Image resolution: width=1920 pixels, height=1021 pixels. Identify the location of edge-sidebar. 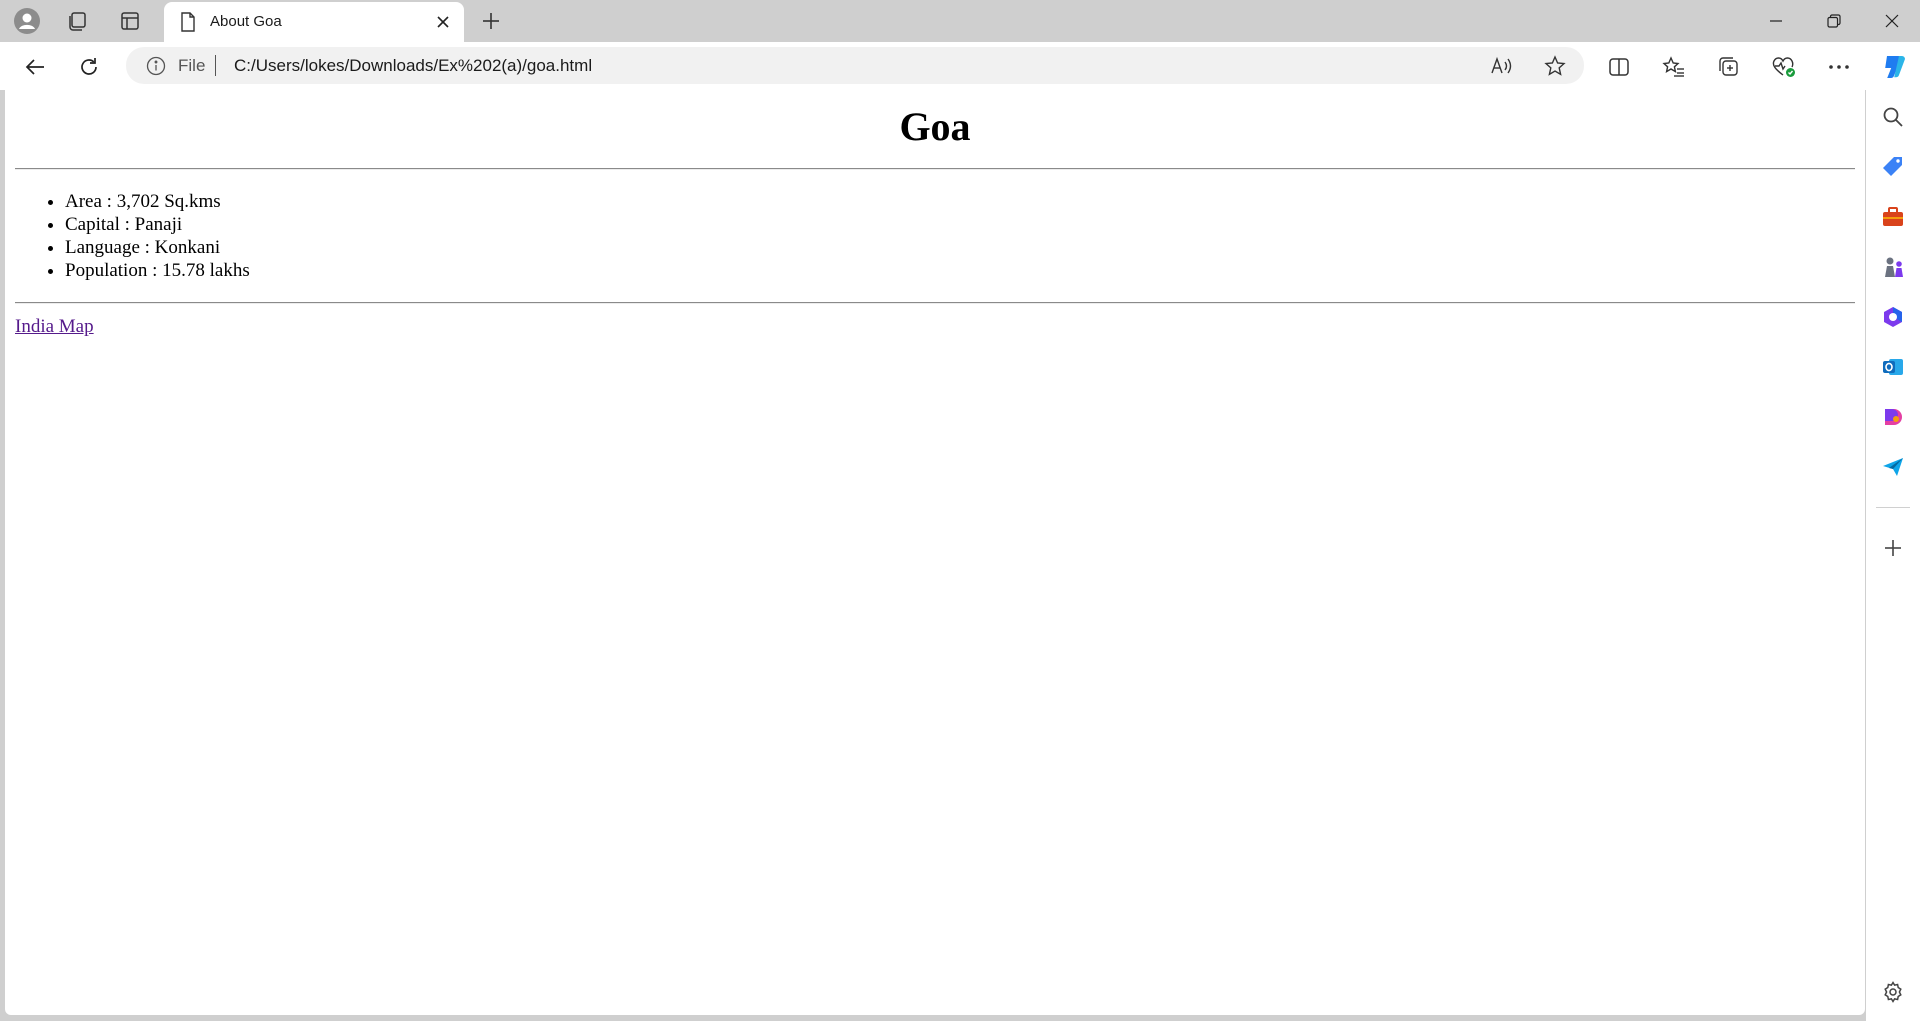
(1893, 555).